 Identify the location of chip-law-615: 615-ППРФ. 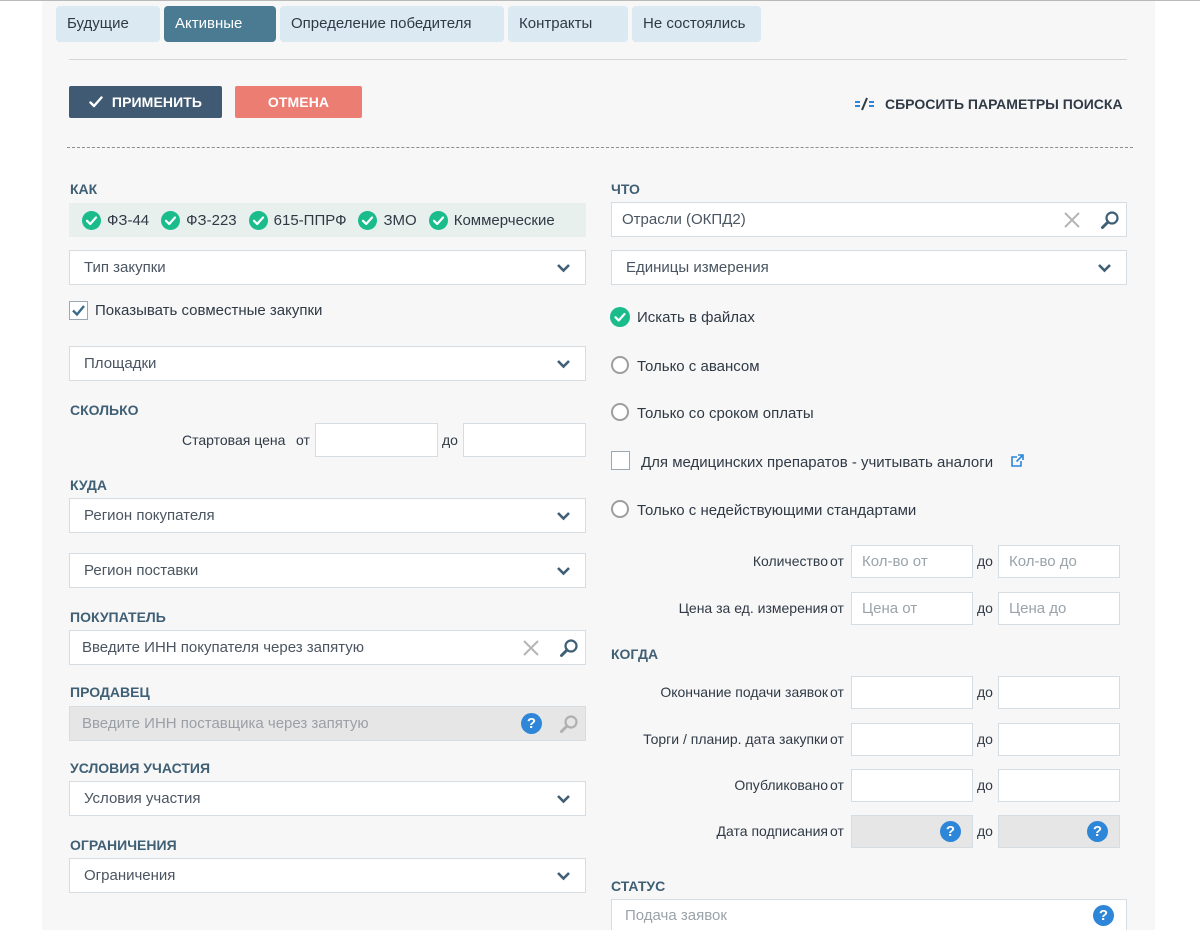
(297, 220).